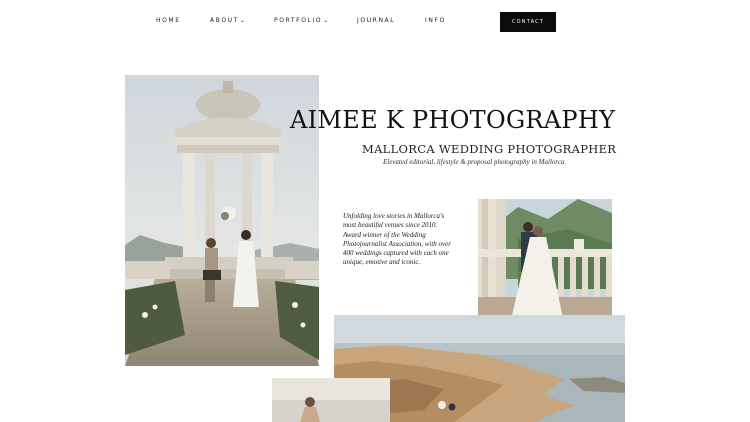 The height and width of the screenshot is (422, 750). Describe the element at coordinates (224, 20) in the screenshot. I see `nav-about-label: ABOUT` at that location.